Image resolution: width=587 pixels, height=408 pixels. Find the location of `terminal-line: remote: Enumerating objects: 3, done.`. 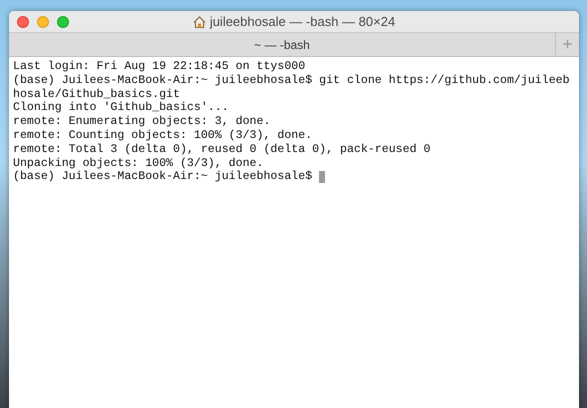

terminal-line: remote: Enumerating objects: 3, done. is located at coordinates (141, 122).